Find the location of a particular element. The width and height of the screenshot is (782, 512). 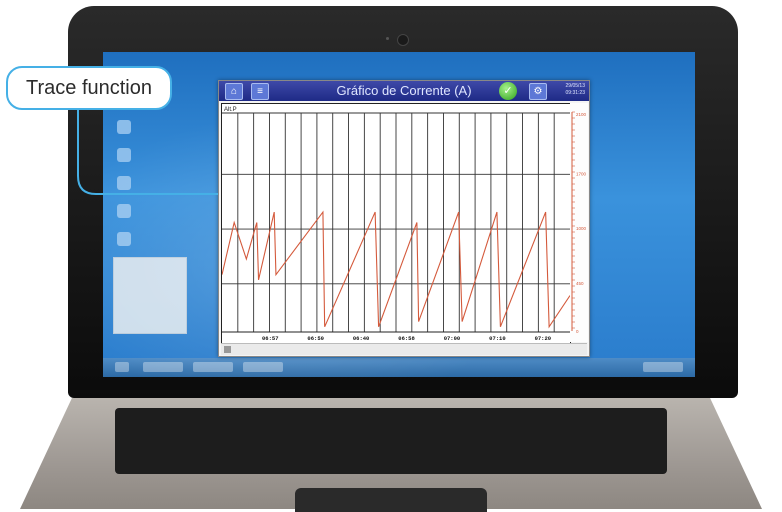

trace-function-callout: Trace function is located at coordinates (89, 88).